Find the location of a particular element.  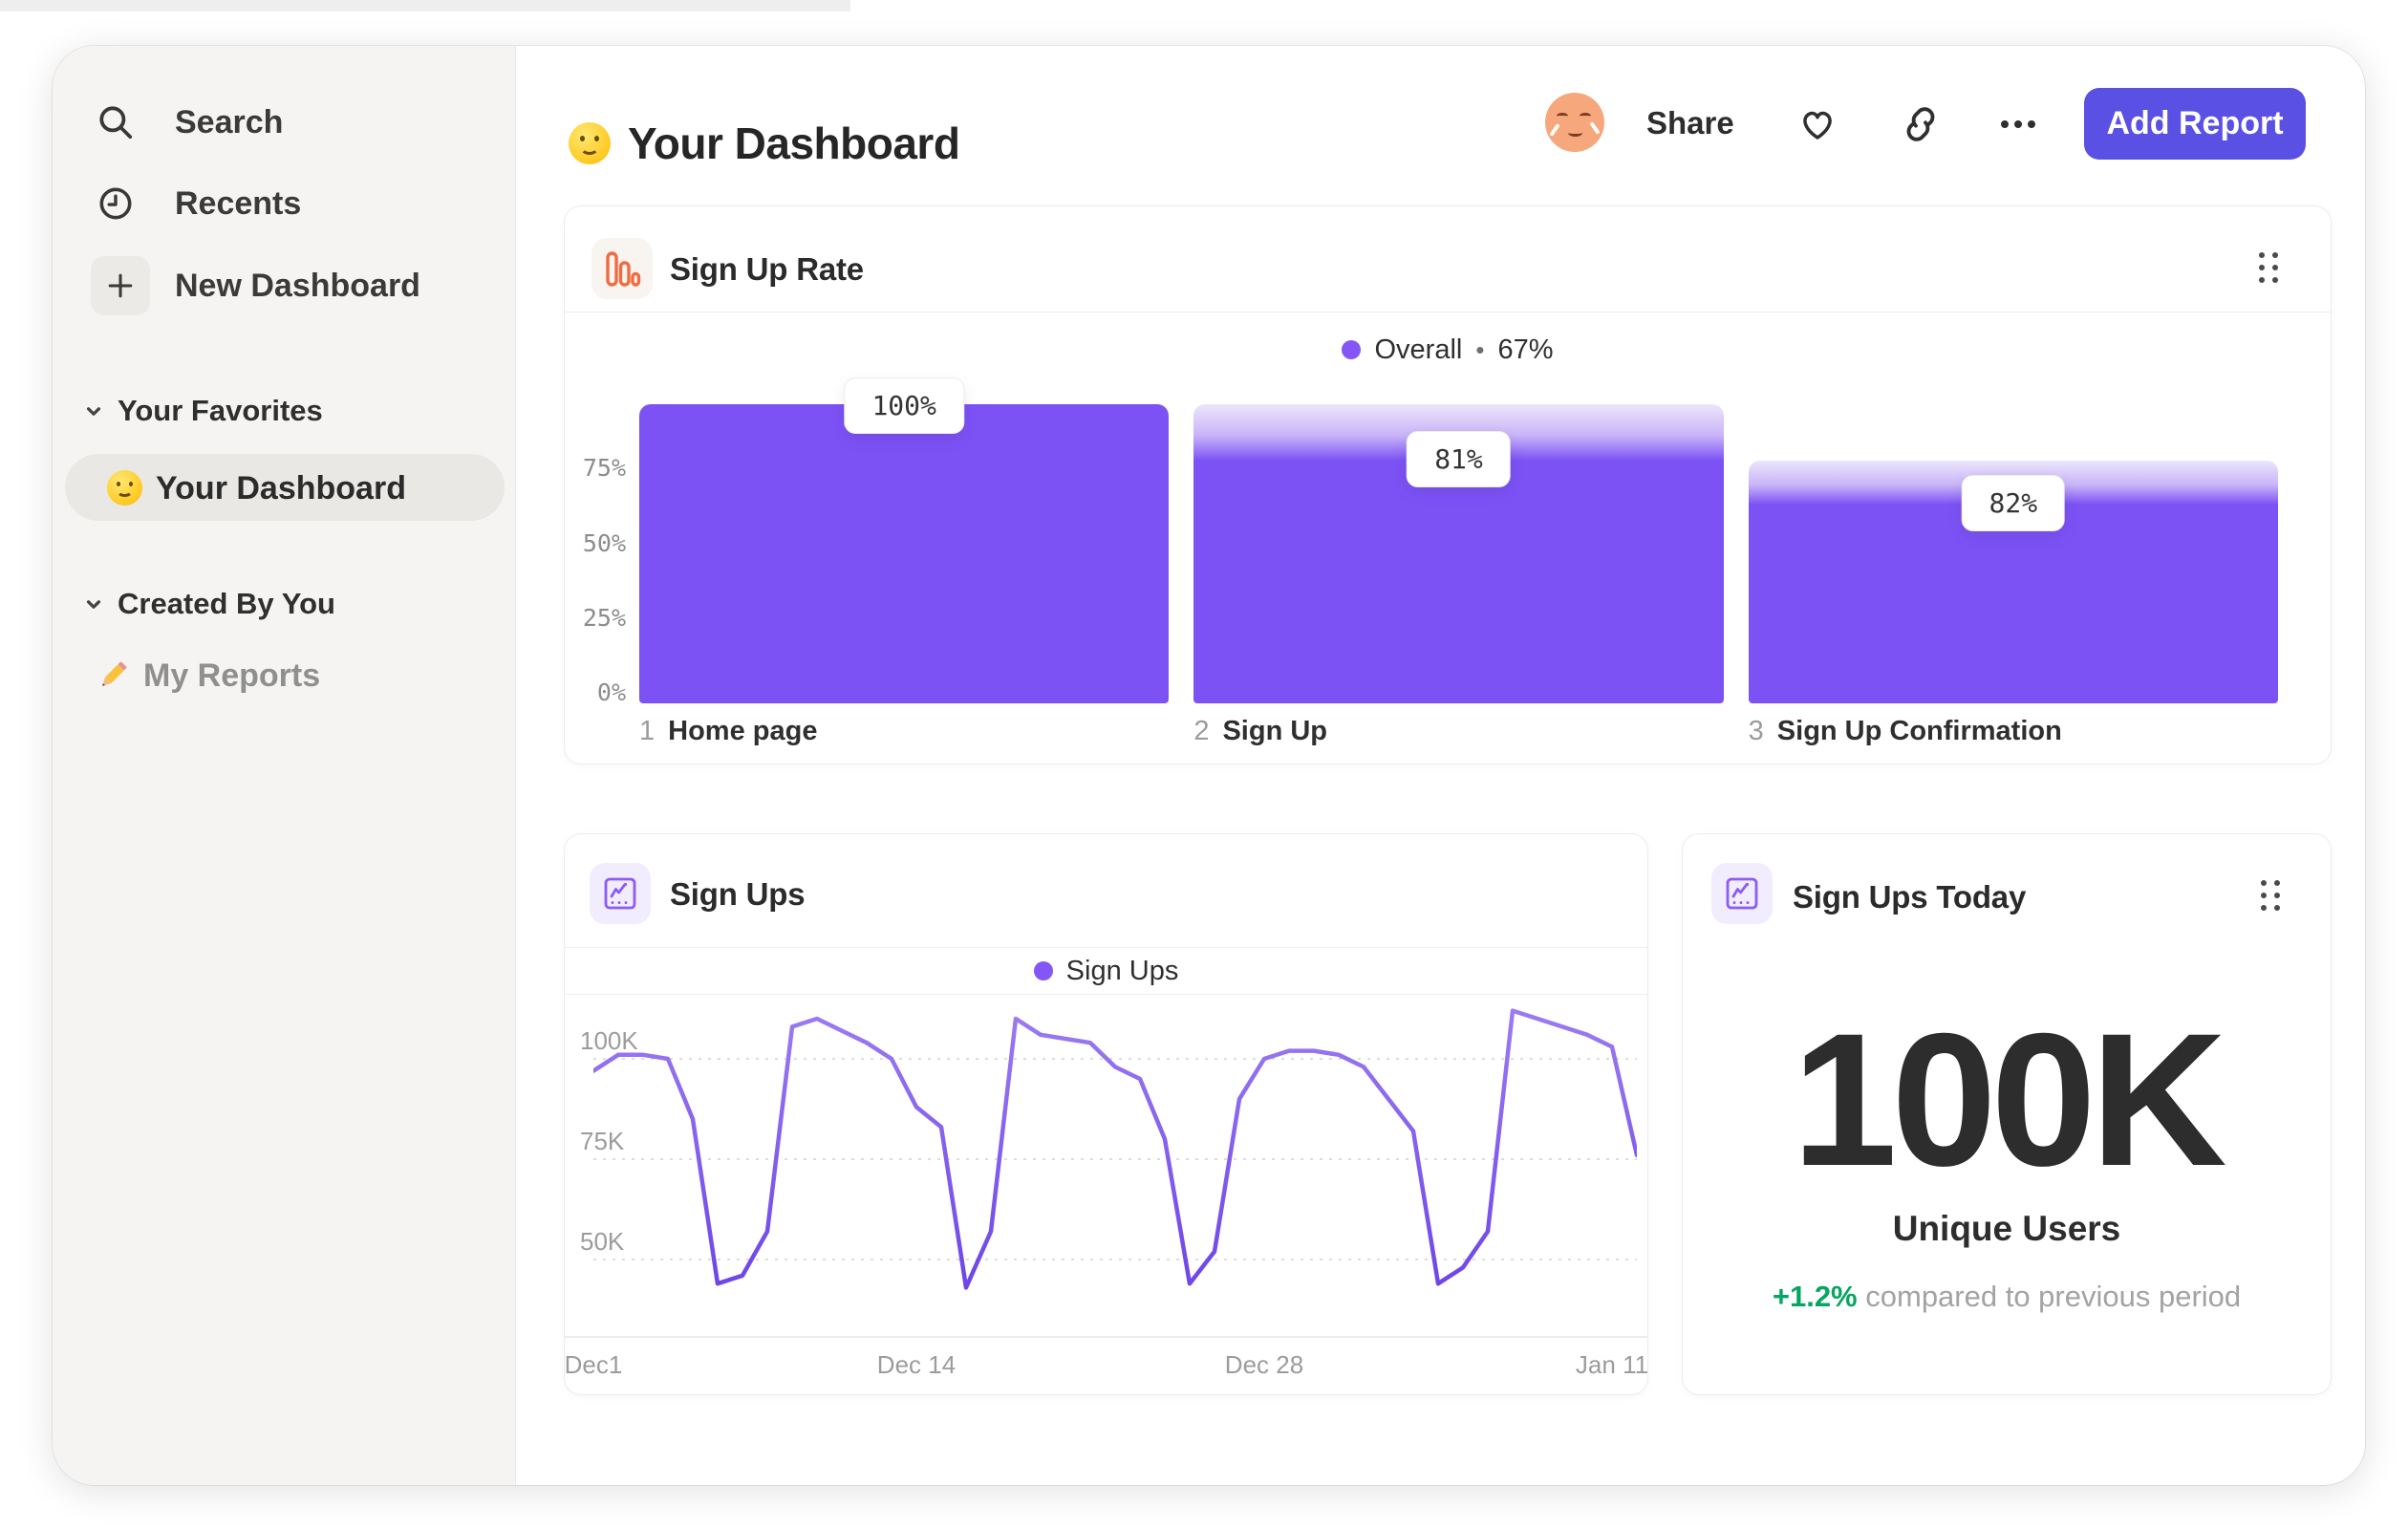

sidebar-section-your-favorites: Your Favorites is located at coordinates (284, 411).